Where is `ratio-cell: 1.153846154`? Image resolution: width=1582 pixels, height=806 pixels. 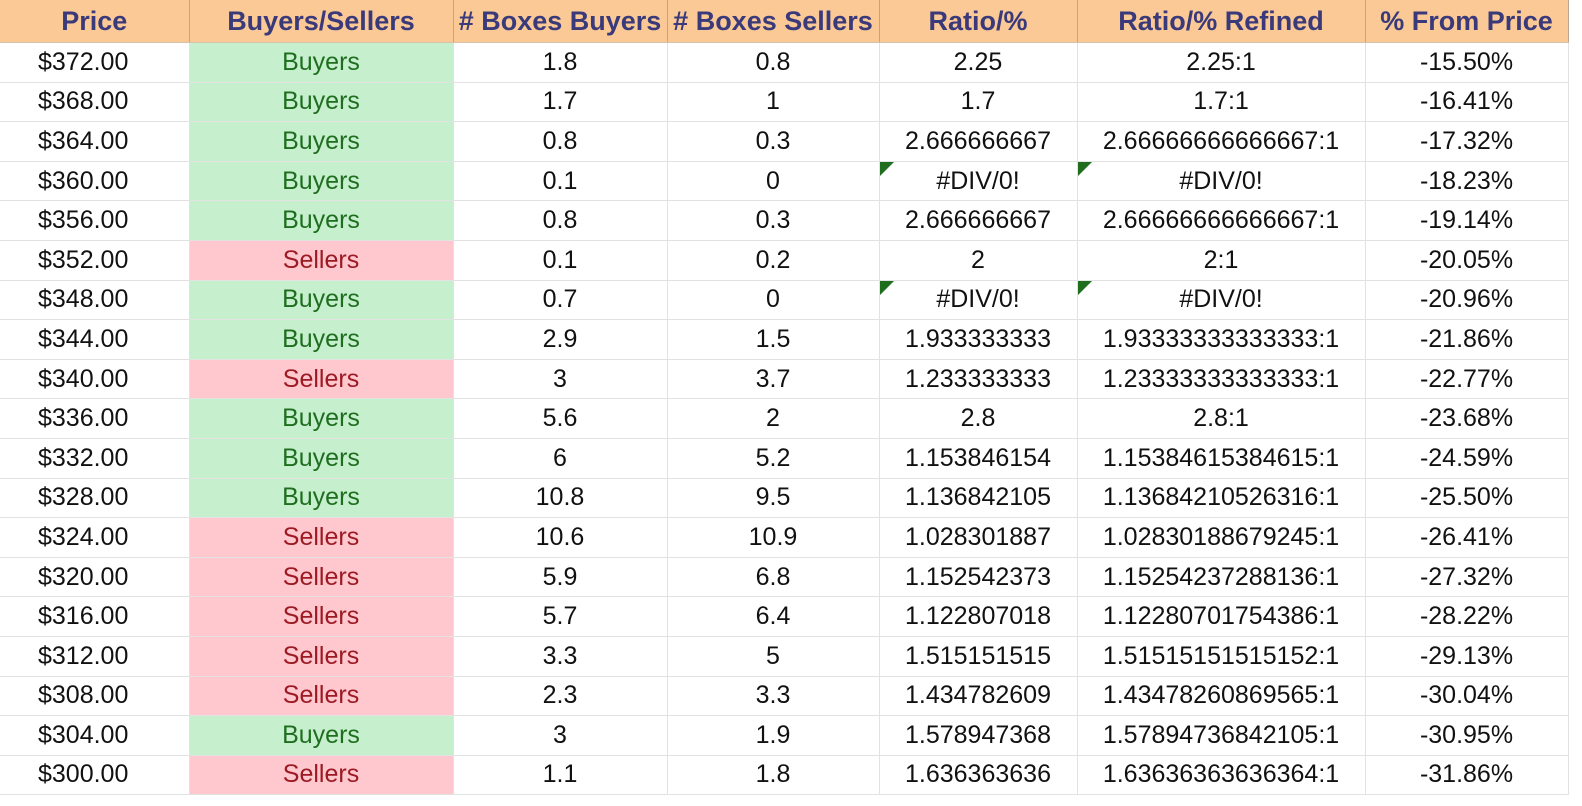
ratio-cell: 1.153846154 is located at coordinates (978, 458).